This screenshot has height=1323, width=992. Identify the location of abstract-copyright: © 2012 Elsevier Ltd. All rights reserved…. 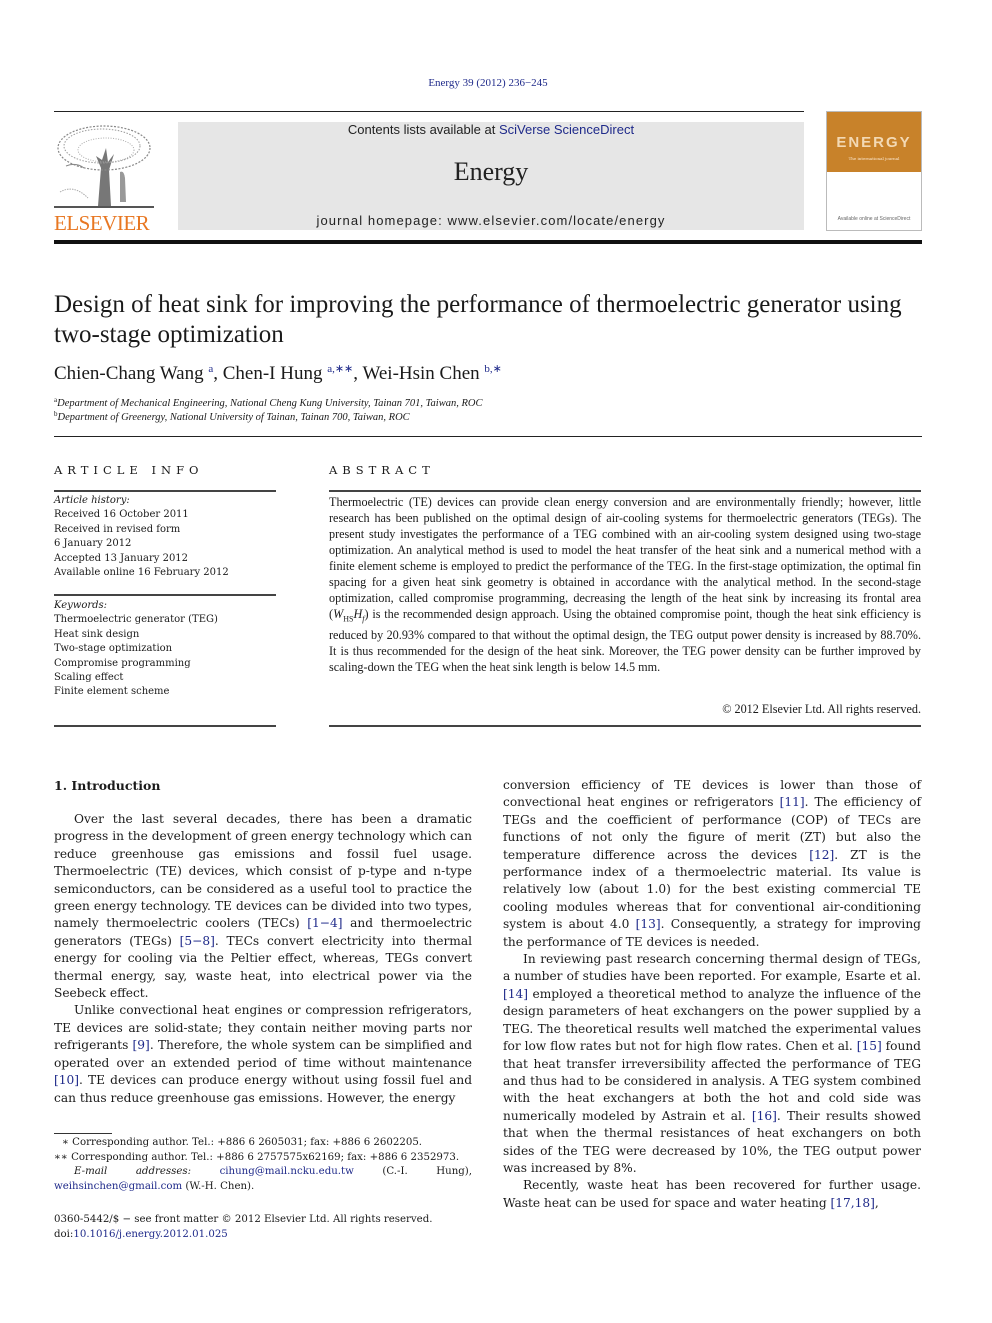
(821, 709).